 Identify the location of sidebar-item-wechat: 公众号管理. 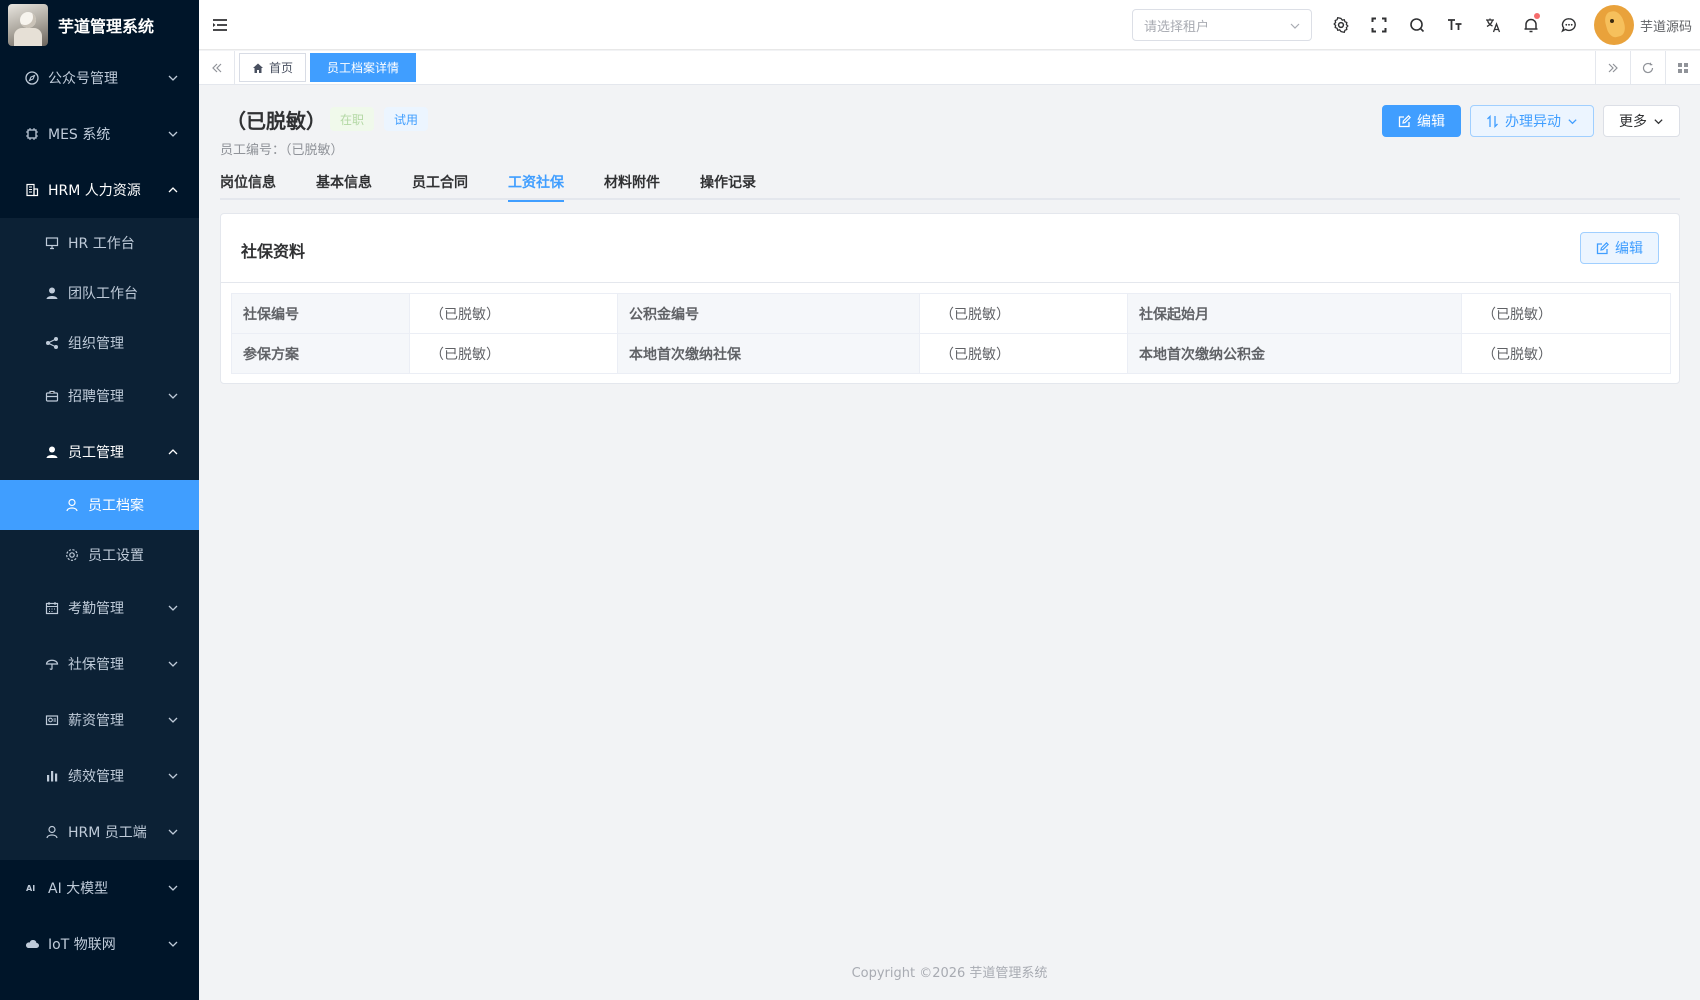
(99, 78).